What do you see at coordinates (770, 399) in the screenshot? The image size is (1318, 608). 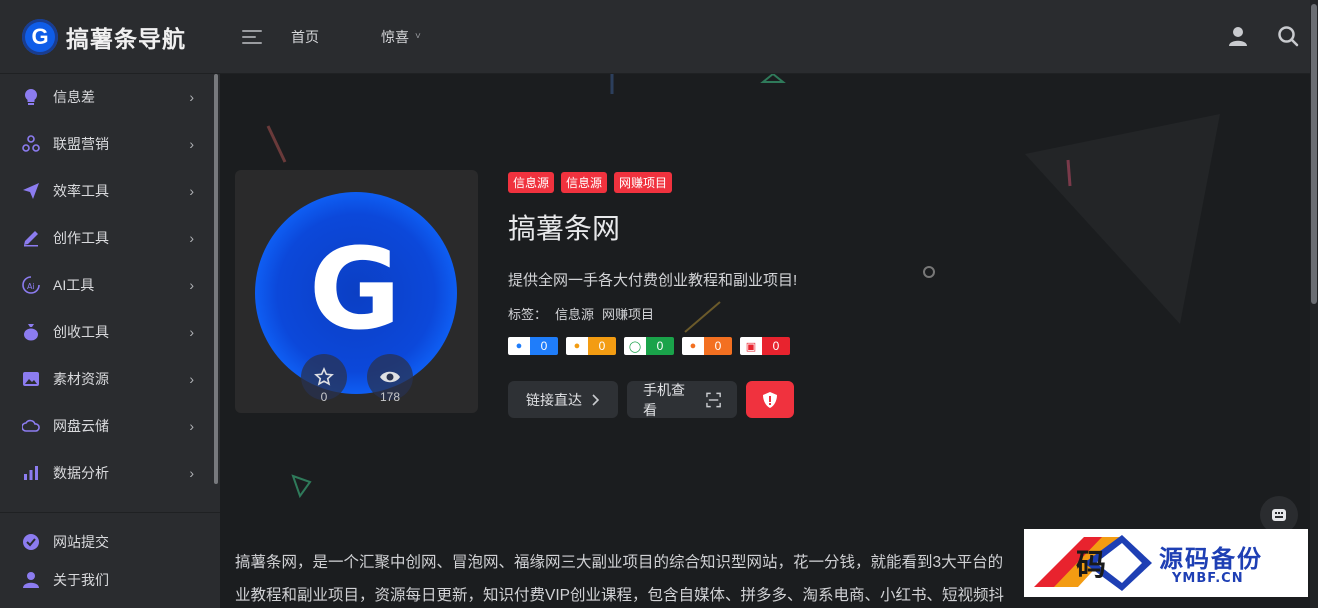 I see `report-button` at bounding box center [770, 399].